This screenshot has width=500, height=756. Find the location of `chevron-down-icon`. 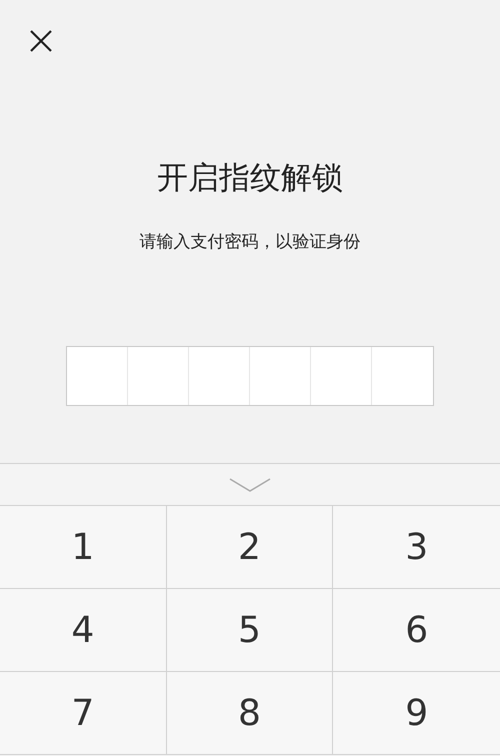

chevron-down-icon is located at coordinates (250, 485).